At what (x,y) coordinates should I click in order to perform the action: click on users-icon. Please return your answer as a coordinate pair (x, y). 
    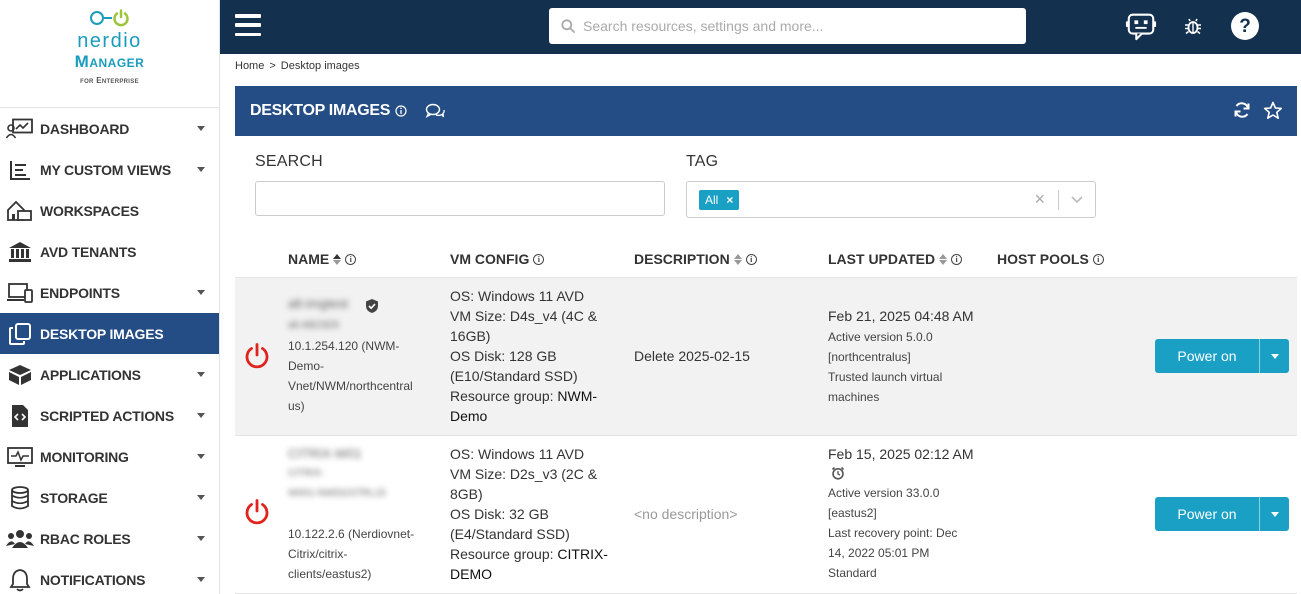
    Looking at the image, I should click on (20, 539).